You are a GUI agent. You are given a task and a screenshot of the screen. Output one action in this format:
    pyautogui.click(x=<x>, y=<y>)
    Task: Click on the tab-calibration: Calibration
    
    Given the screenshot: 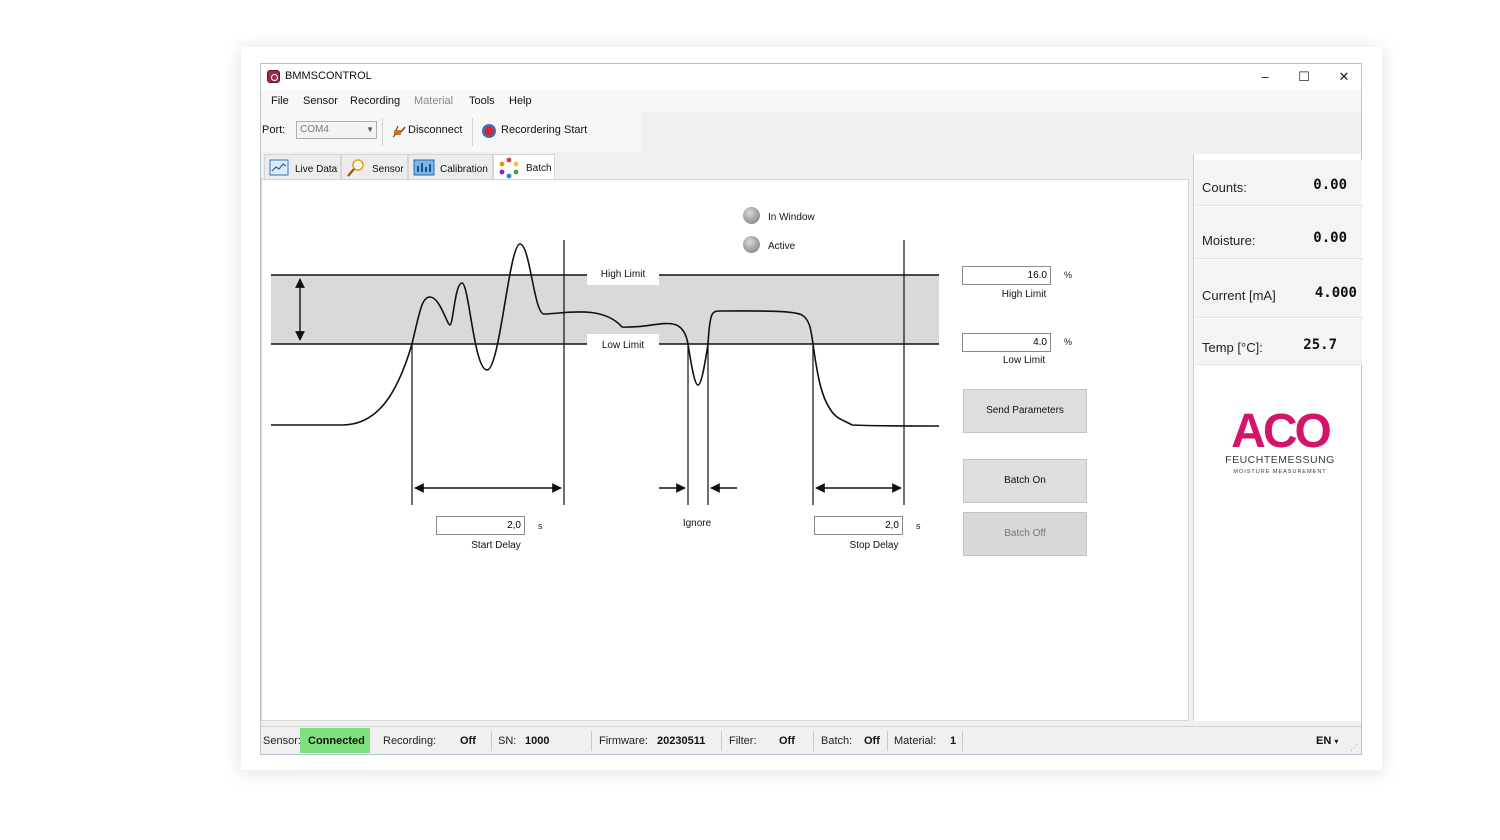 What is the action you would take?
    pyautogui.click(x=450, y=167)
    